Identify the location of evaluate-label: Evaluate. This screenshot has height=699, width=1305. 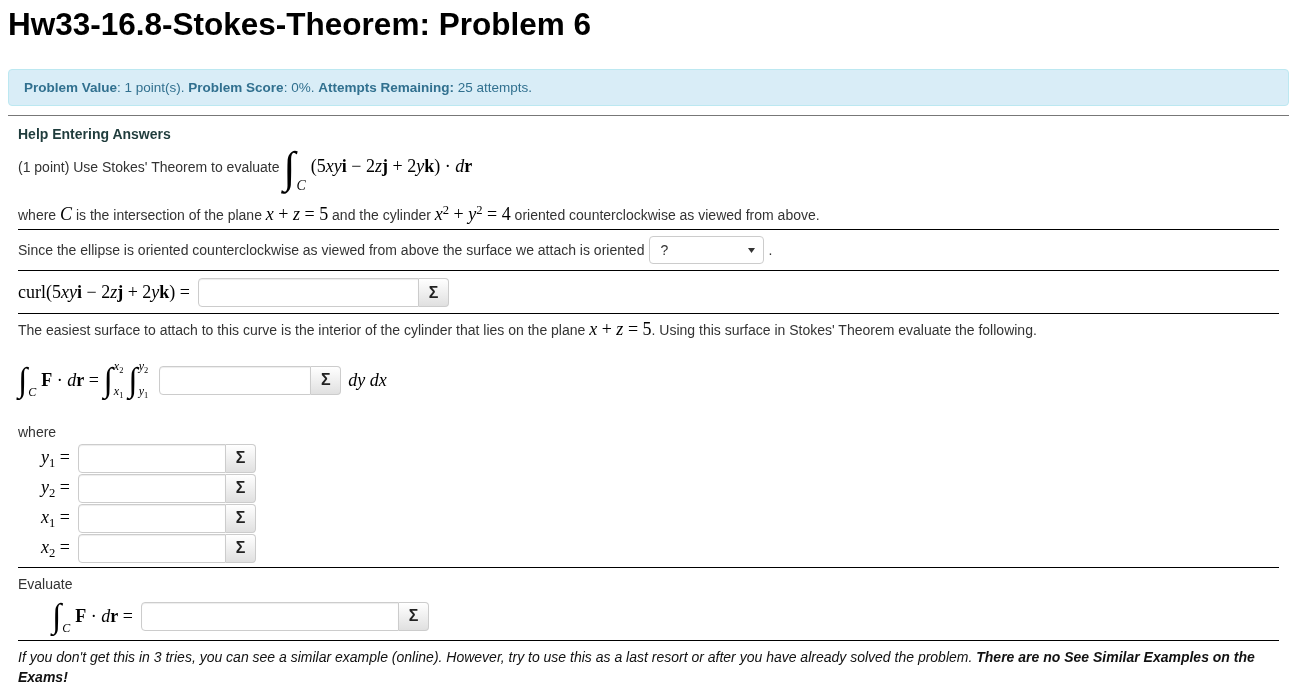
(45, 584).